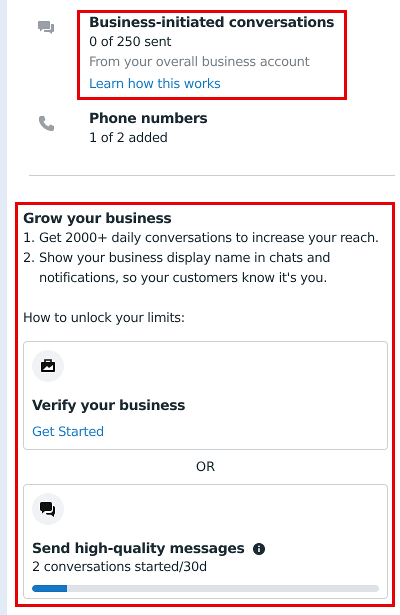  I want to click on get-started-link: Get Started, so click(68, 433).